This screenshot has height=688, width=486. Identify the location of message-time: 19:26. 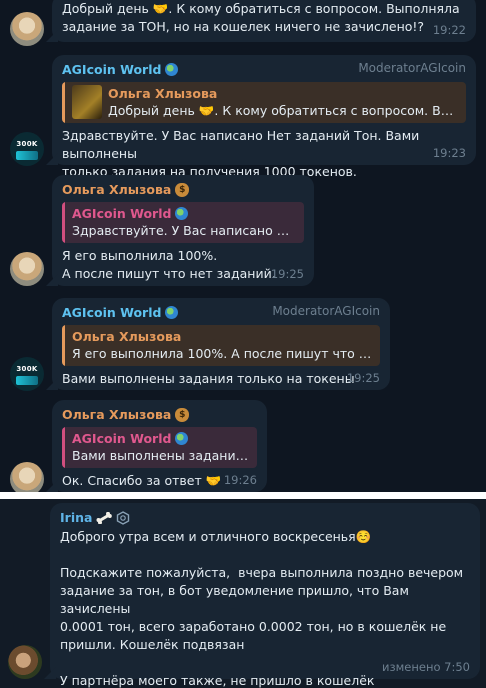
(240, 480).